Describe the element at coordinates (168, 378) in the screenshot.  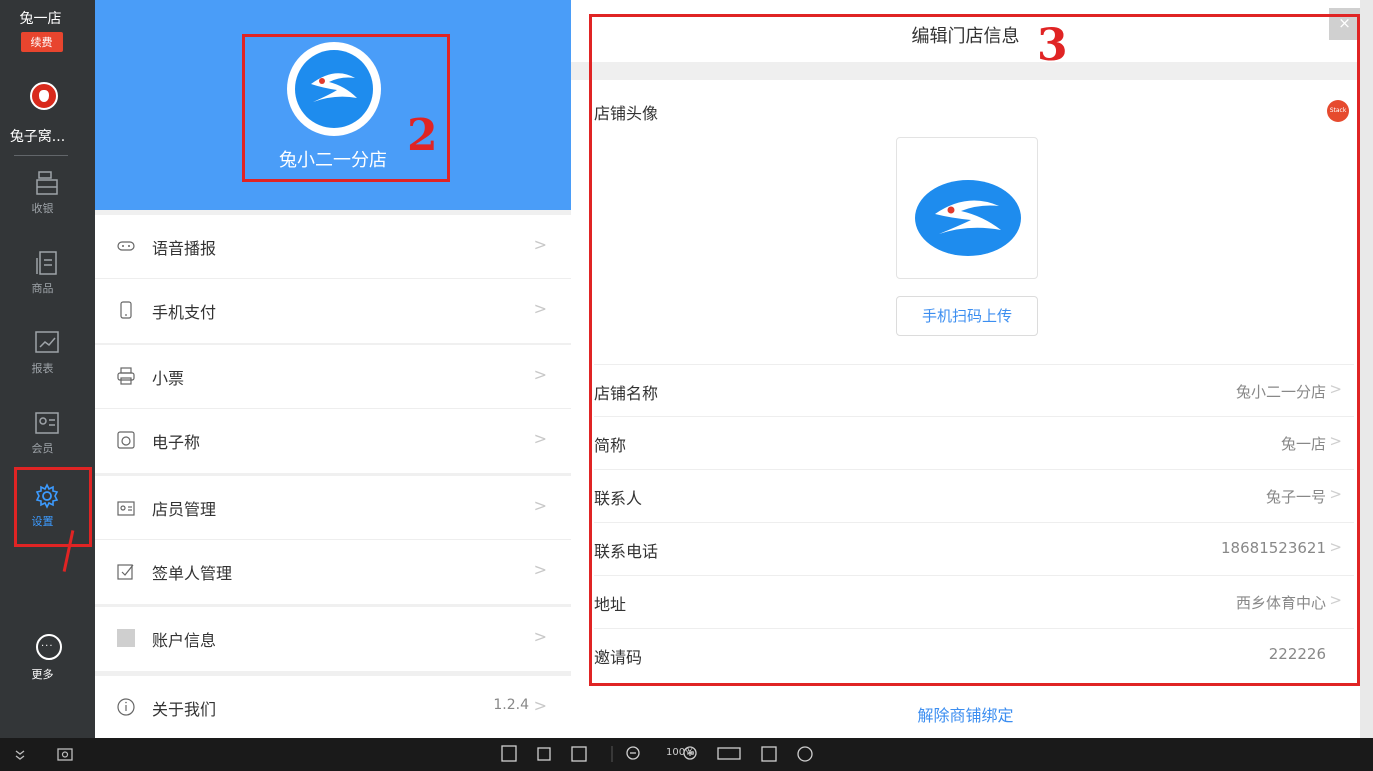
I see `list-item-label: 小票` at that location.